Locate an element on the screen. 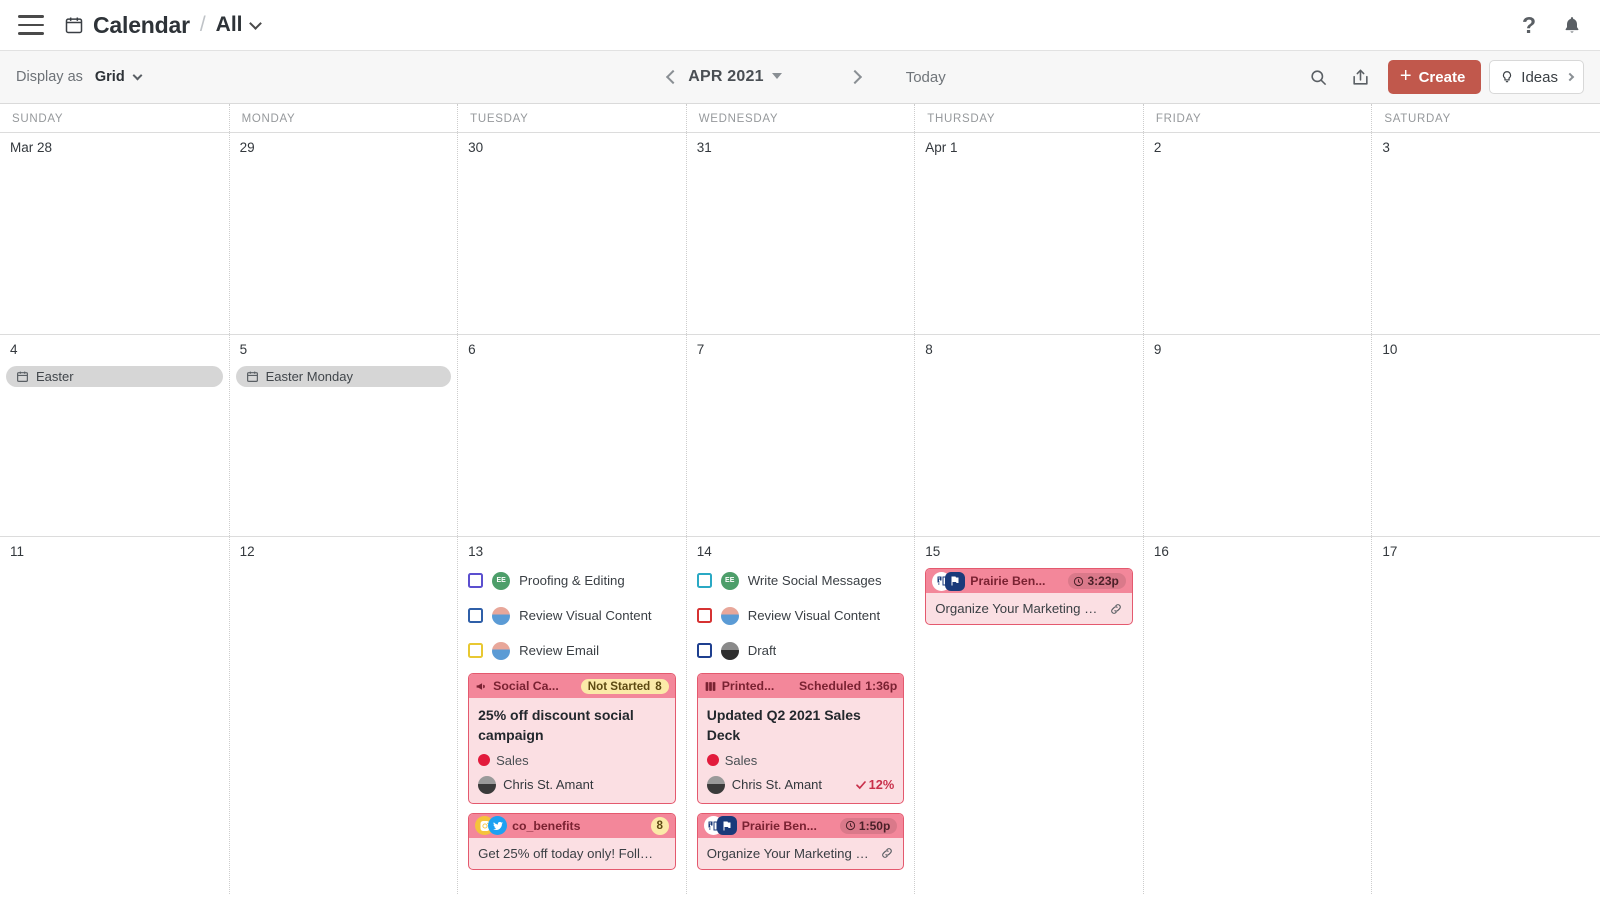  share-button is located at coordinates (1361, 77).